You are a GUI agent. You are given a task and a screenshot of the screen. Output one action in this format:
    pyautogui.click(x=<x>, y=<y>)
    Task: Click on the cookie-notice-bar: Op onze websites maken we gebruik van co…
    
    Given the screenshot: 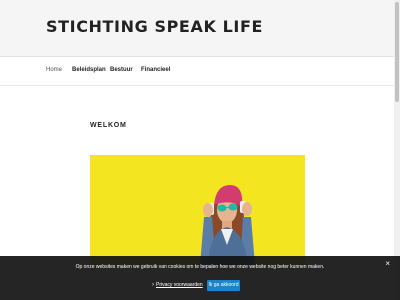 What is the action you would take?
    pyautogui.click(x=200, y=278)
    